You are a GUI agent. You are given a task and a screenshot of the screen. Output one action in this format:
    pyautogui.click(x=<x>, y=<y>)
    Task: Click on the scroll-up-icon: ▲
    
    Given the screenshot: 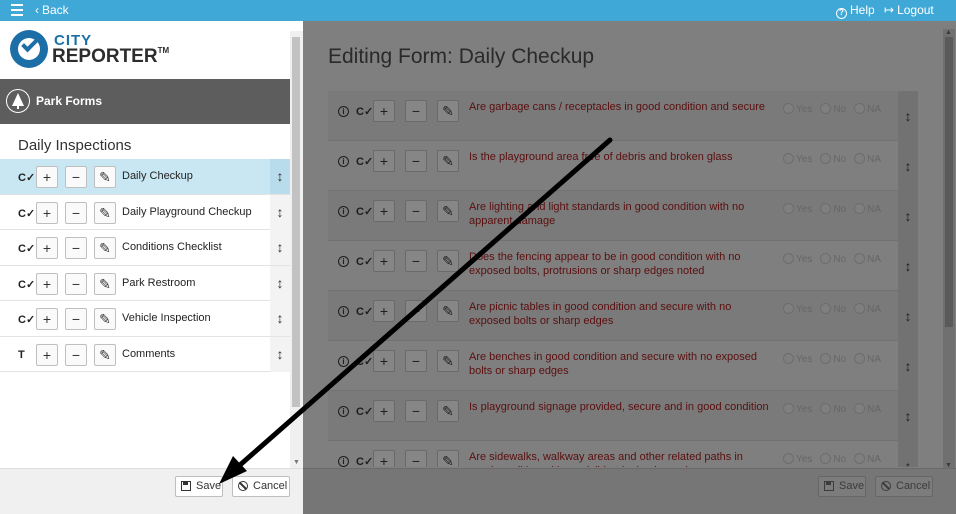 What is the action you would take?
    pyautogui.click(x=948, y=32)
    